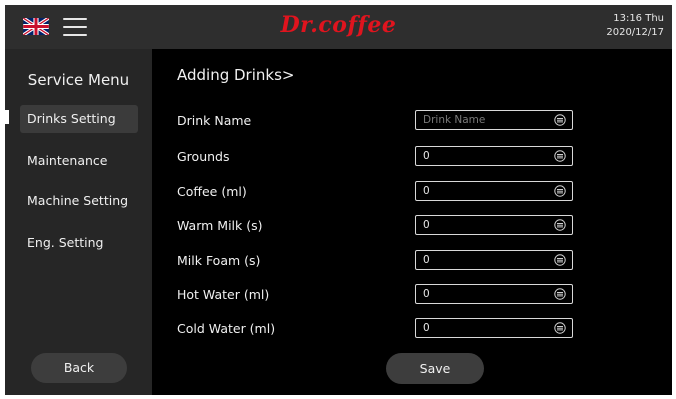 Image resolution: width=676 pixels, height=399 pixels. What do you see at coordinates (214, 120) in the screenshot?
I see `drink-name-label: Drink Name` at bounding box center [214, 120].